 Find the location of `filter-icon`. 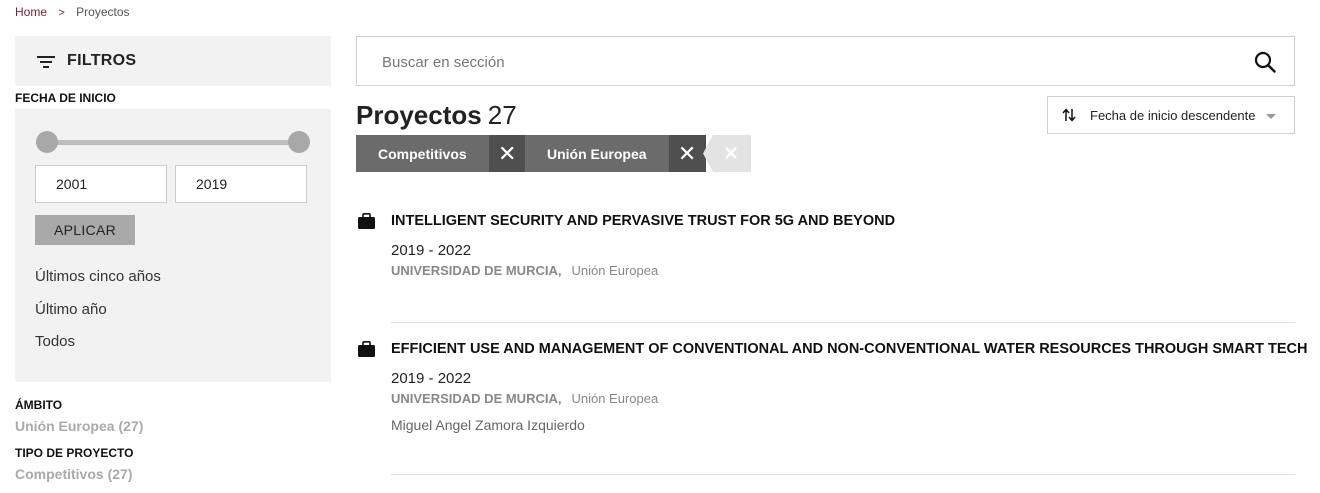

filter-icon is located at coordinates (46, 61).